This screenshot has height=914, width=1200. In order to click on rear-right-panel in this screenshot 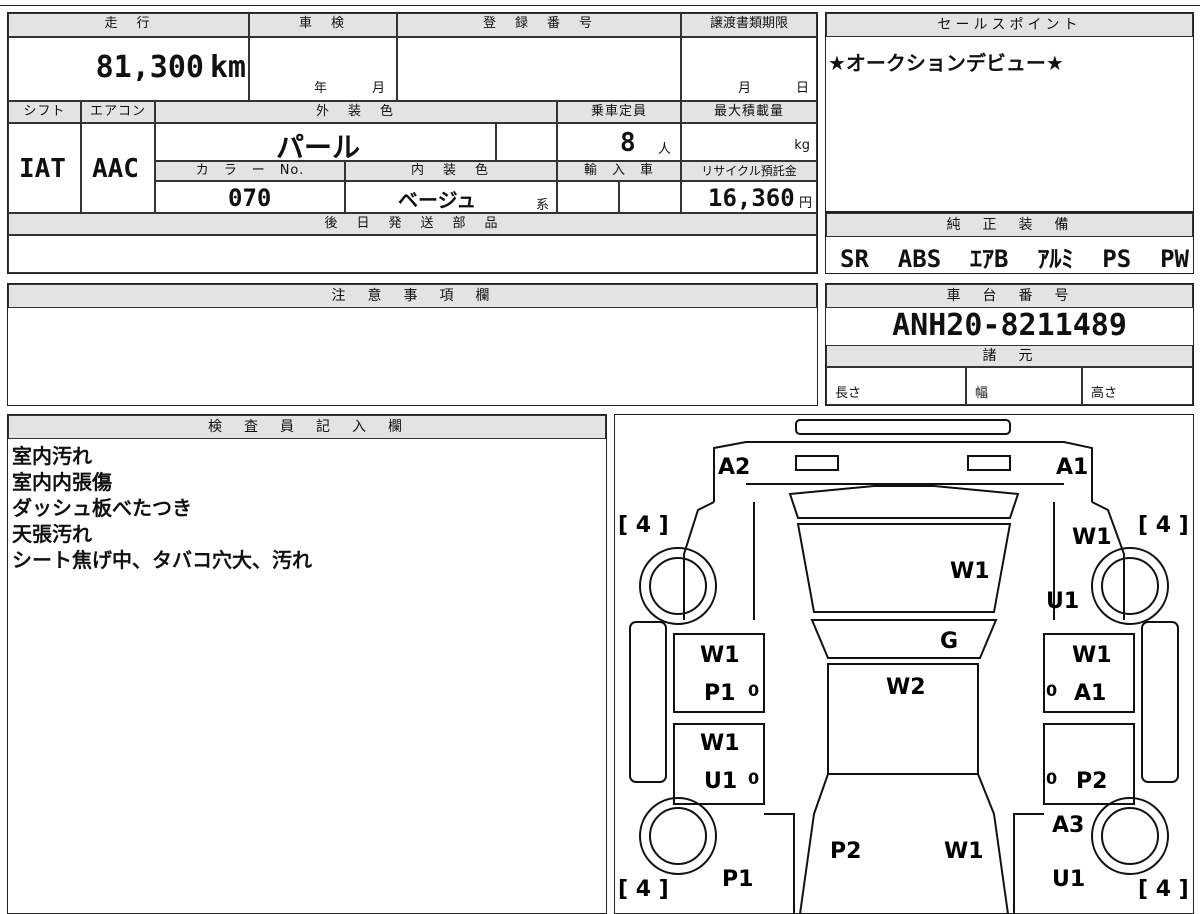, I will do `click(1028, 863)`.